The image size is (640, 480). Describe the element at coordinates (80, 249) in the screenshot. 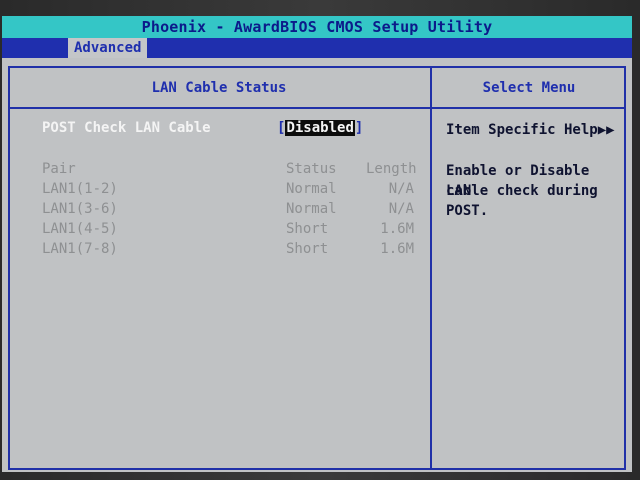

I see `table-row-pair: LAN1(7-8)` at that location.